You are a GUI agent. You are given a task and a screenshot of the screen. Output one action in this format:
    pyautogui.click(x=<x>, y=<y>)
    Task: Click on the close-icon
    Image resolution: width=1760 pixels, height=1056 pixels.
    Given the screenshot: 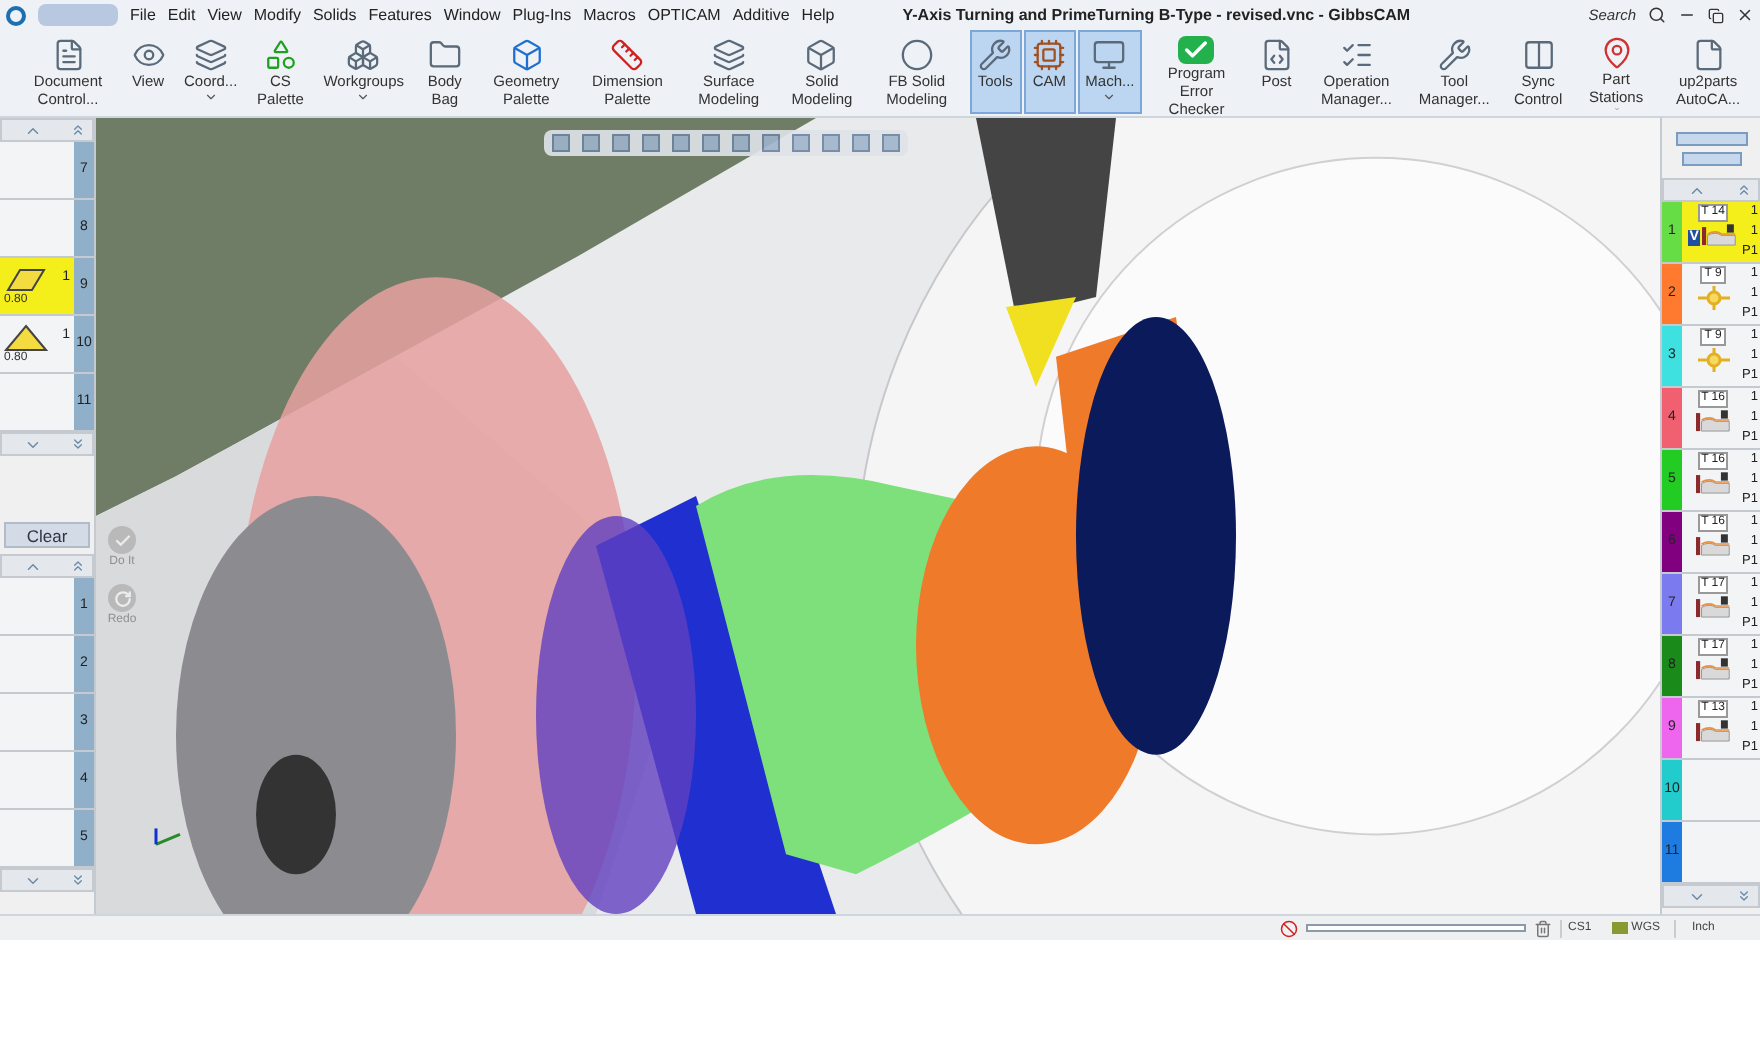 What is the action you would take?
    pyautogui.click(x=1745, y=15)
    